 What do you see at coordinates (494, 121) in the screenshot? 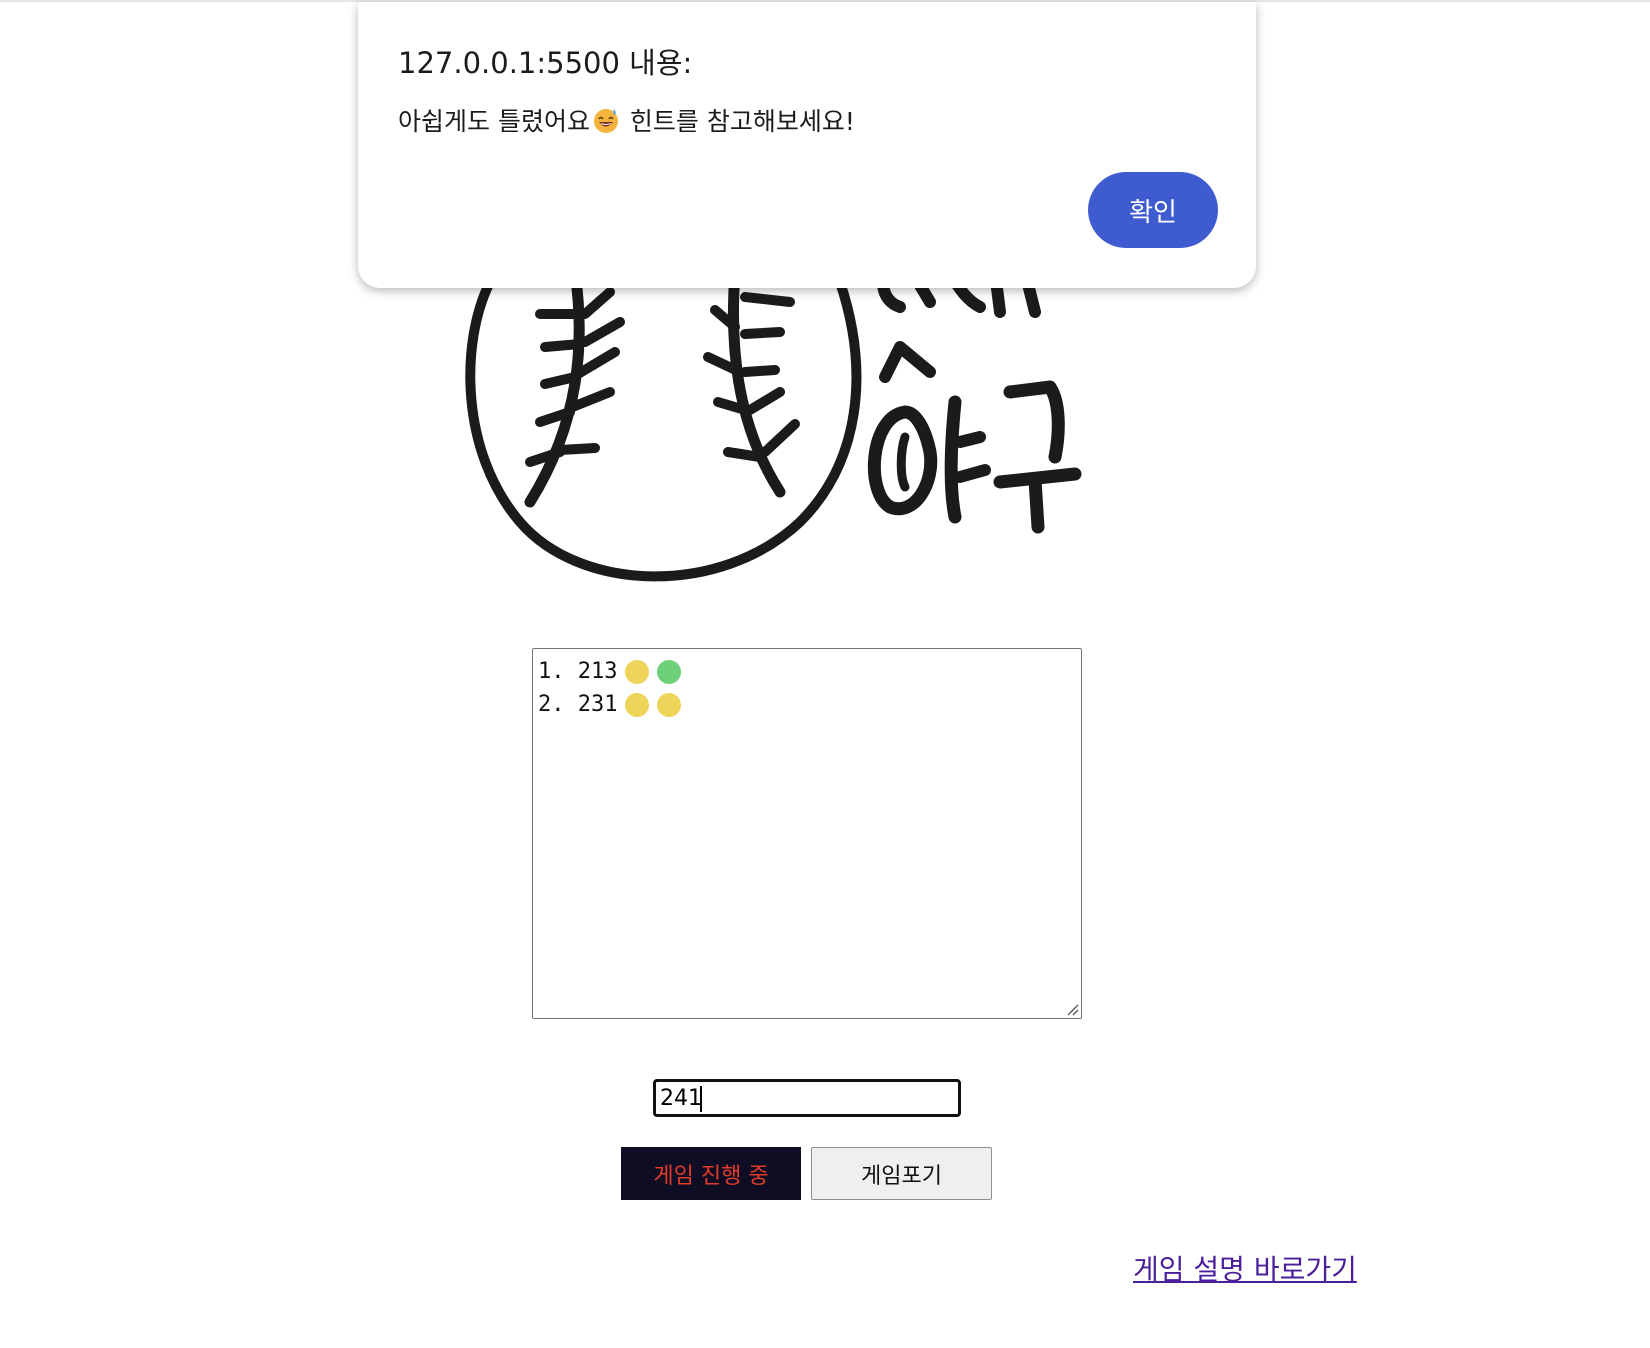
I see `dialog-message-text: 아쉽게도 틀렸어요` at bounding box center [494, 121].